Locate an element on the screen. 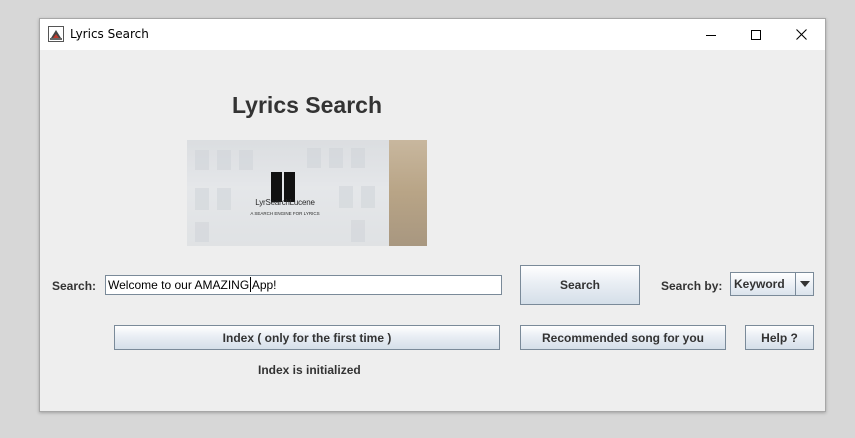 Image resolution: width=855 pixels, height=438 pixels. index-button: Index ( only for the first time ) is located at coordinates (307, 337).